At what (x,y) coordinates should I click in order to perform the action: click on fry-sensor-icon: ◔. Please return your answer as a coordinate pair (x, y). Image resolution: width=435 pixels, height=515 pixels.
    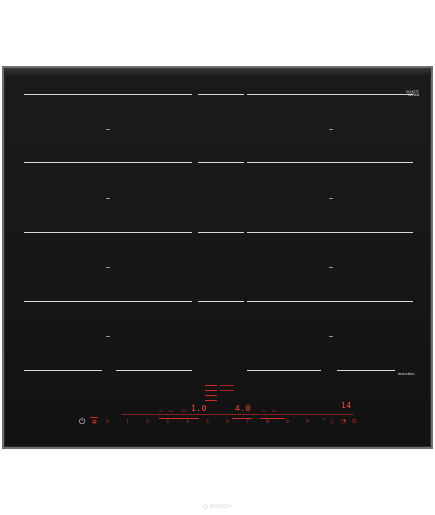
    Looking at the image, I should click on (343, 421).